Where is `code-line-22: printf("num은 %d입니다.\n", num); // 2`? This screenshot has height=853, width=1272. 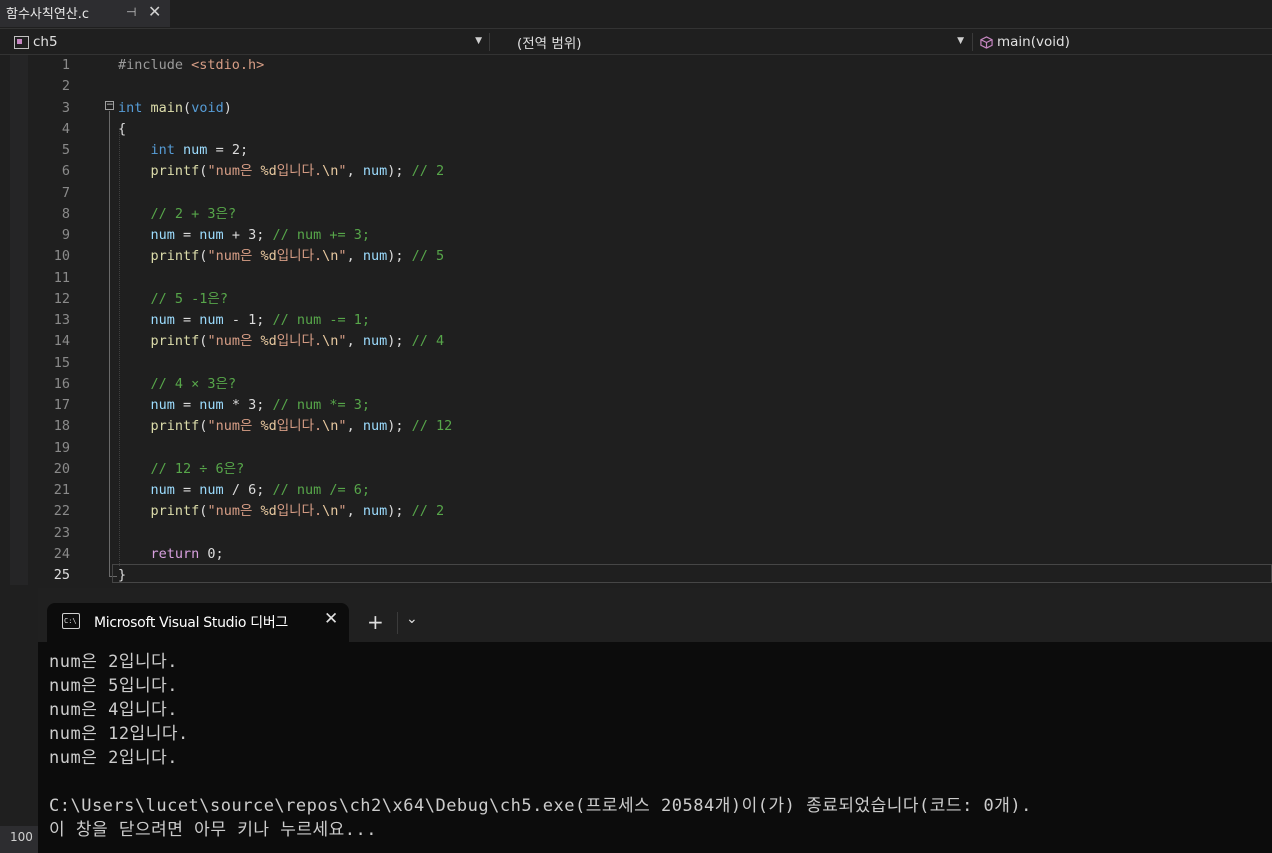
code-line-22: printf("num은 %d입니다.\n", num); // 2 is located at coordinates (297, 511).